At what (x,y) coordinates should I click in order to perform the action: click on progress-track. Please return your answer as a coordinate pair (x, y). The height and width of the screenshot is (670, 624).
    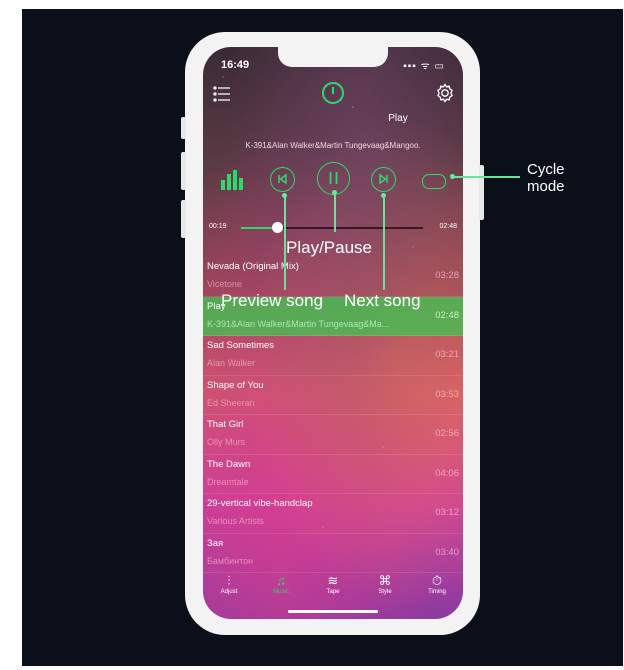
    Looking at the image, I should click on (332, 227).